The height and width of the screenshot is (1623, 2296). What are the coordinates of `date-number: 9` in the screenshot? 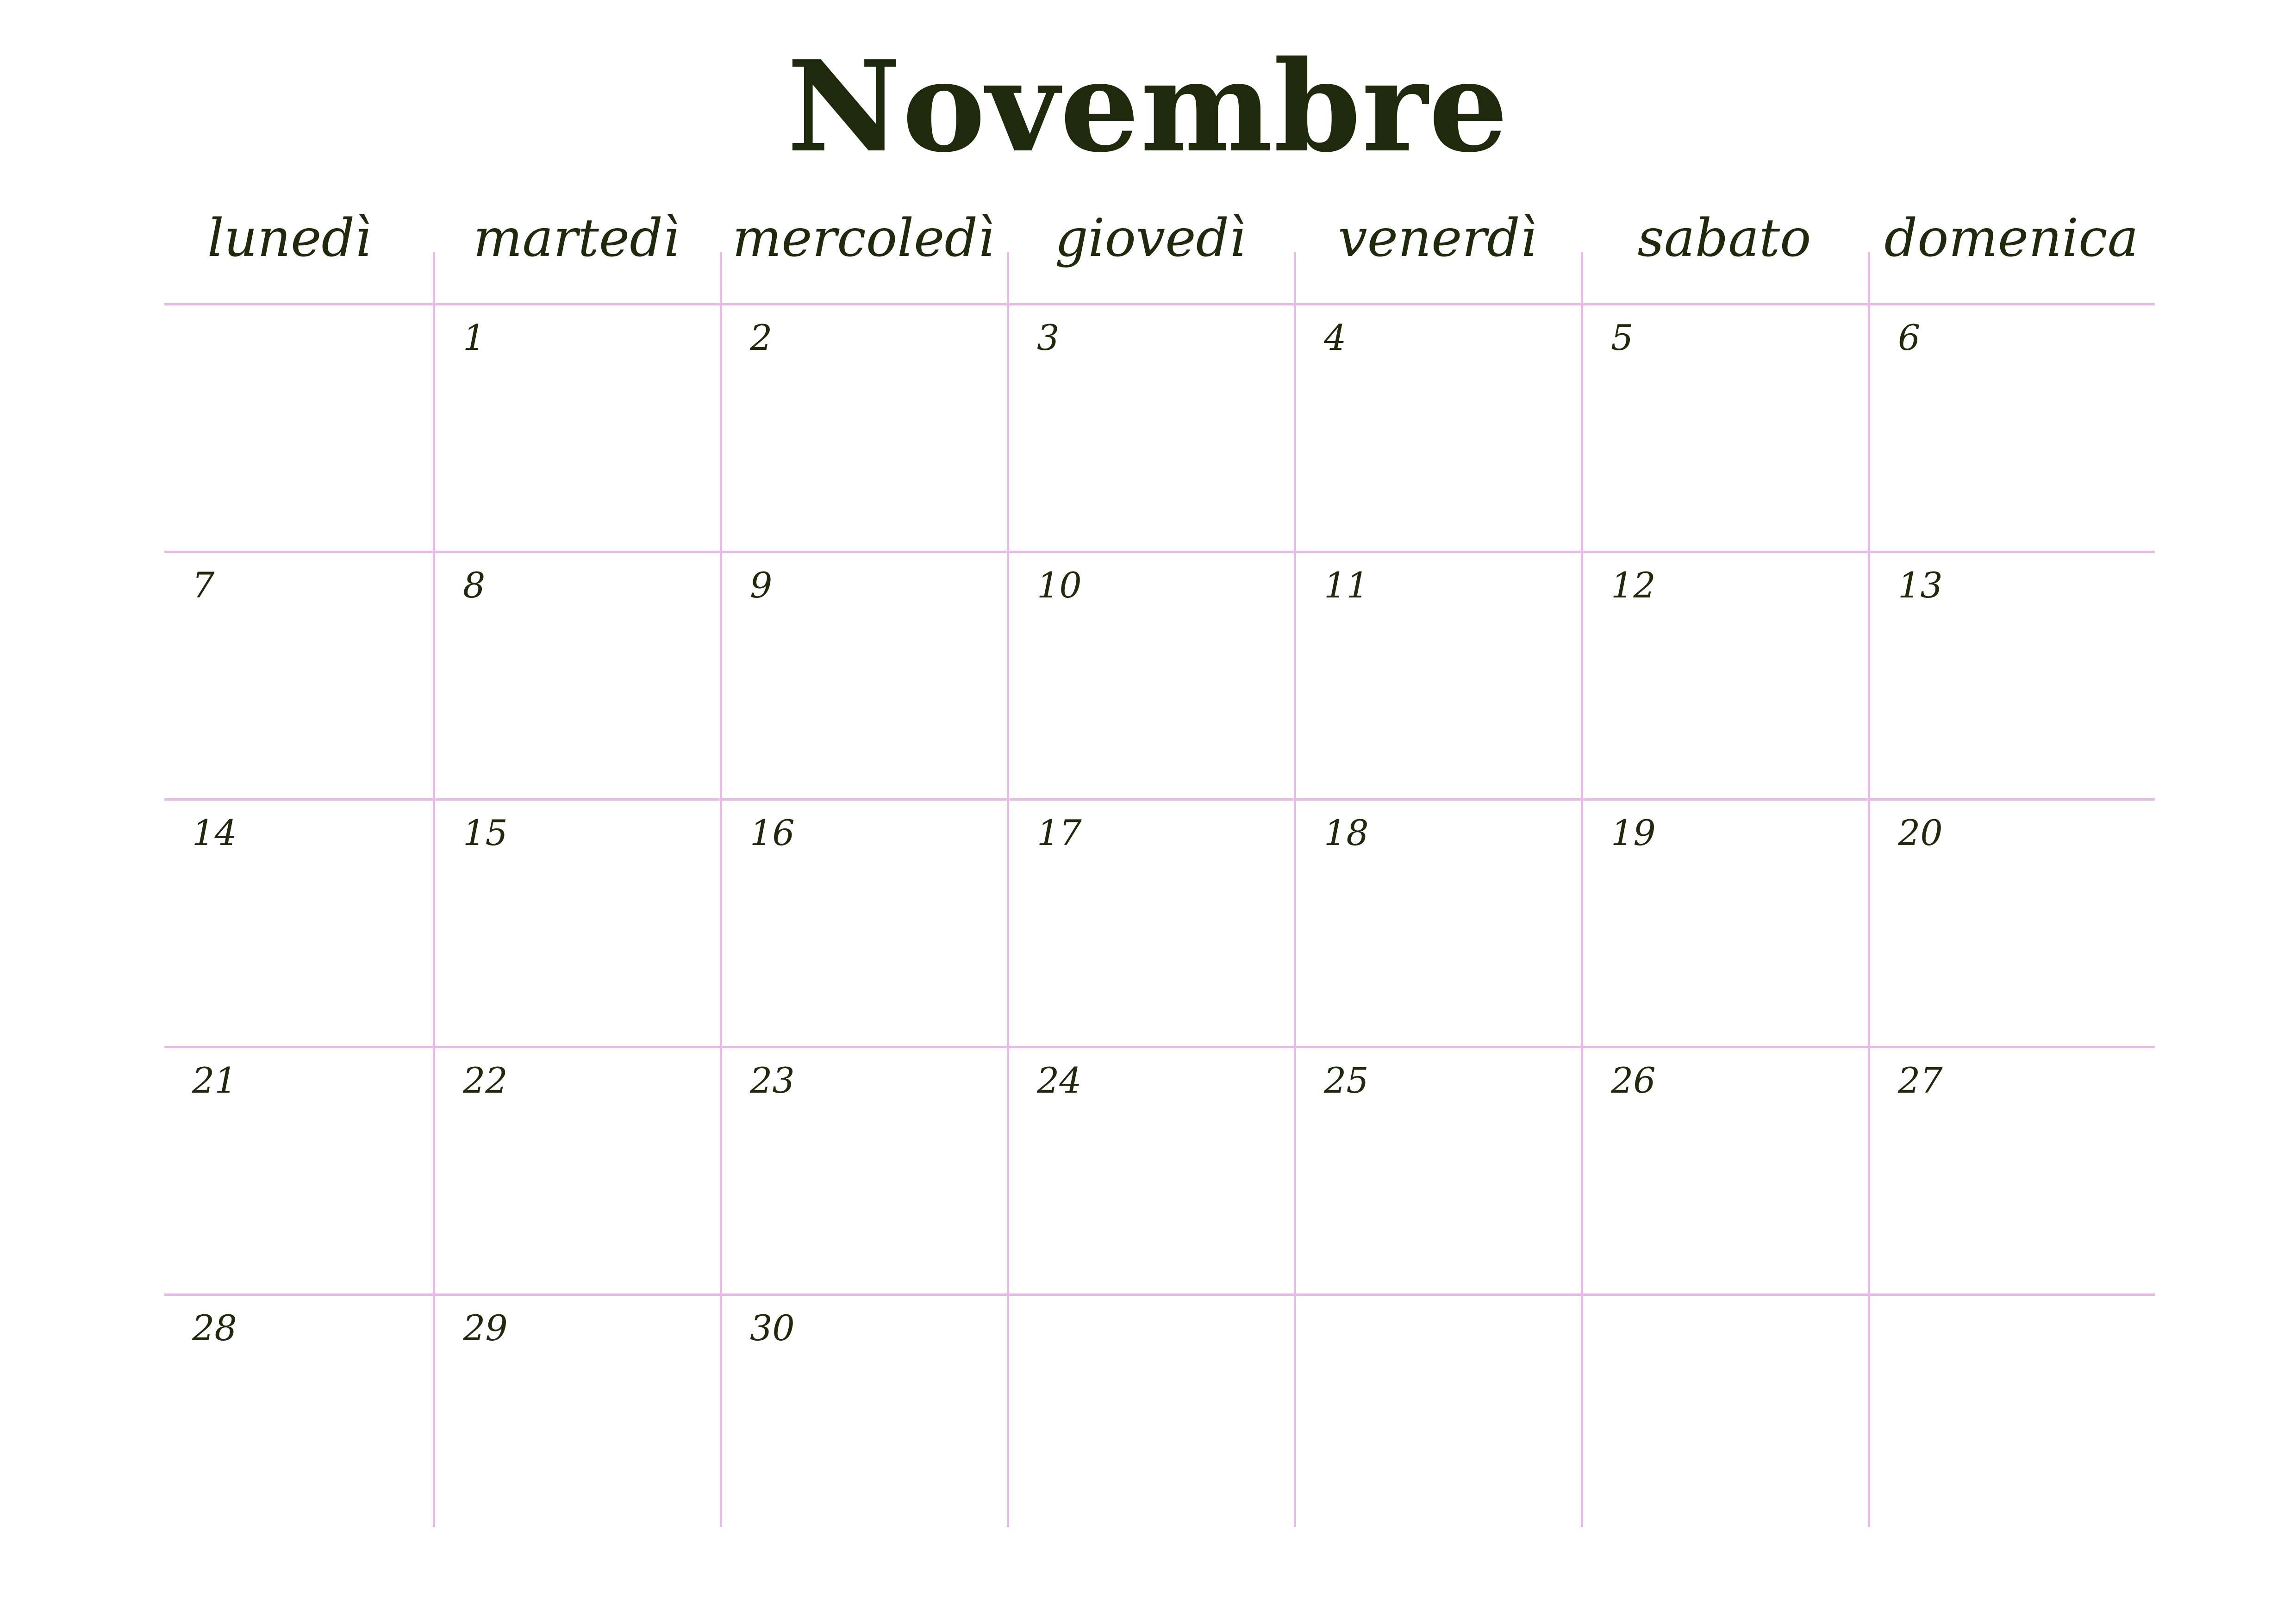 It's located at (761, 585).